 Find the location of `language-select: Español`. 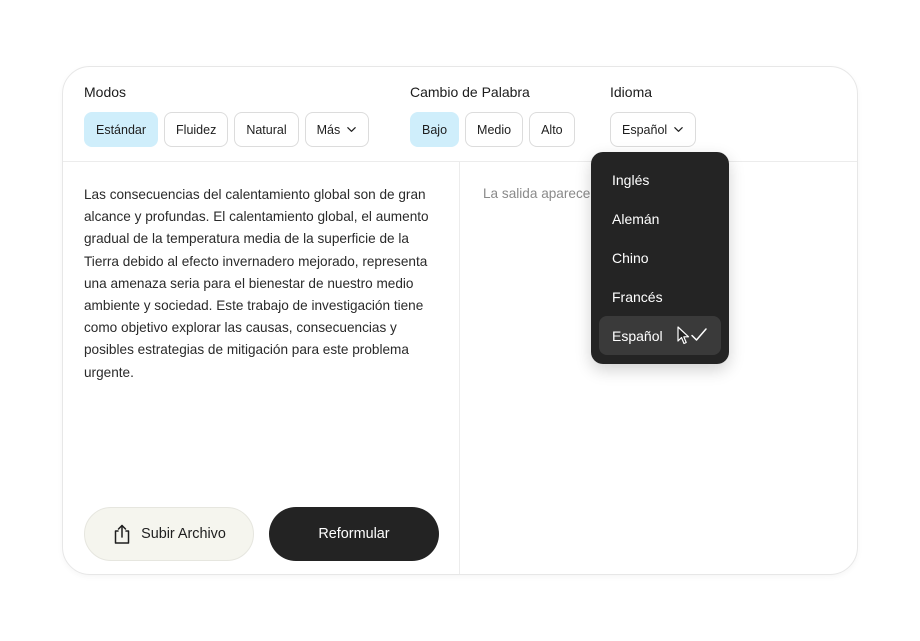

language-select: Español is located at coordinates (653, 129).